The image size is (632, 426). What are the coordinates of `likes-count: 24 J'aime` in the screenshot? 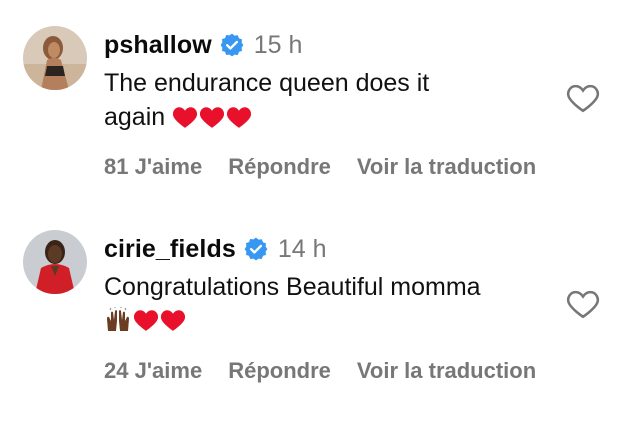 It's located at (153, 371).